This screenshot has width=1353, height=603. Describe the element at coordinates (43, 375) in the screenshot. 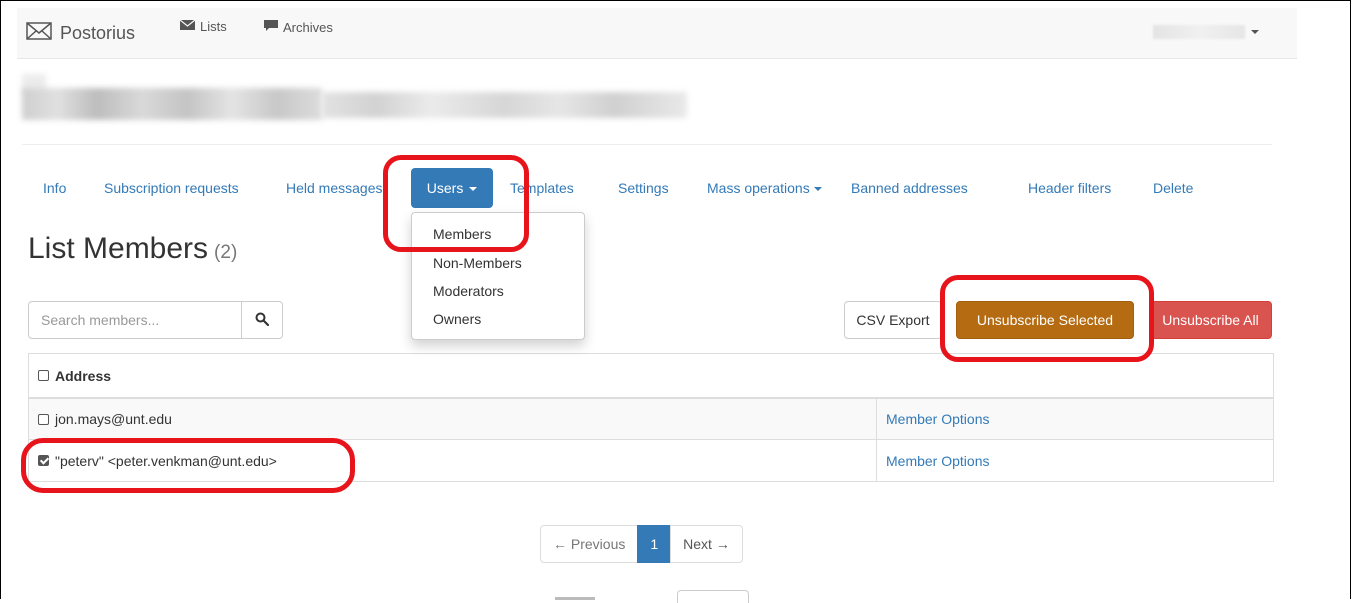

I see `select-all-checkbox` at that location.